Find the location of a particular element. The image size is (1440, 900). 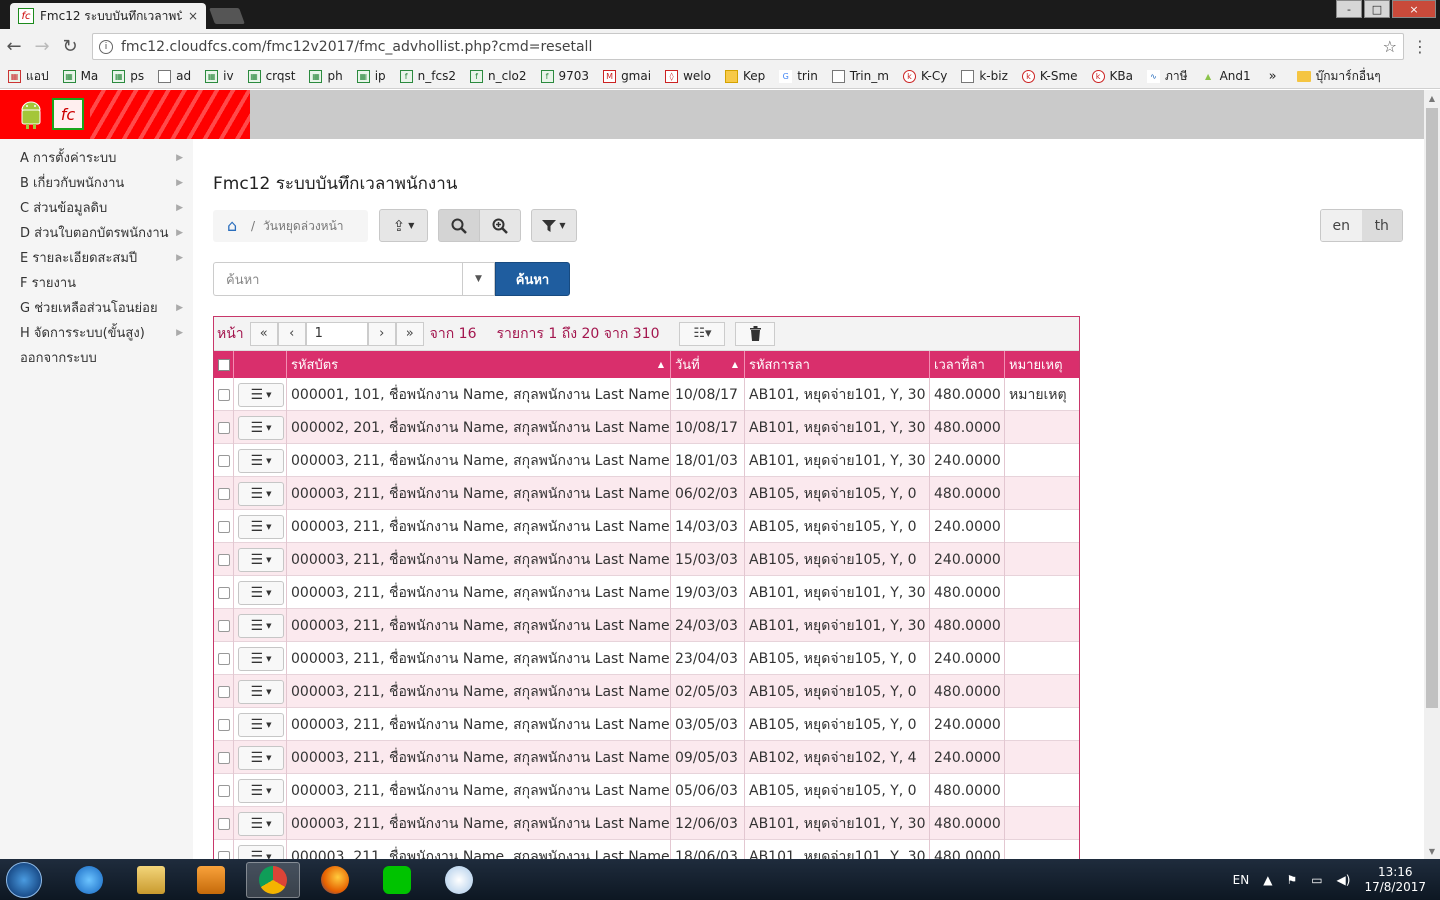

column-chooser-button: ☷▾ is located at coordinates (702, 333).